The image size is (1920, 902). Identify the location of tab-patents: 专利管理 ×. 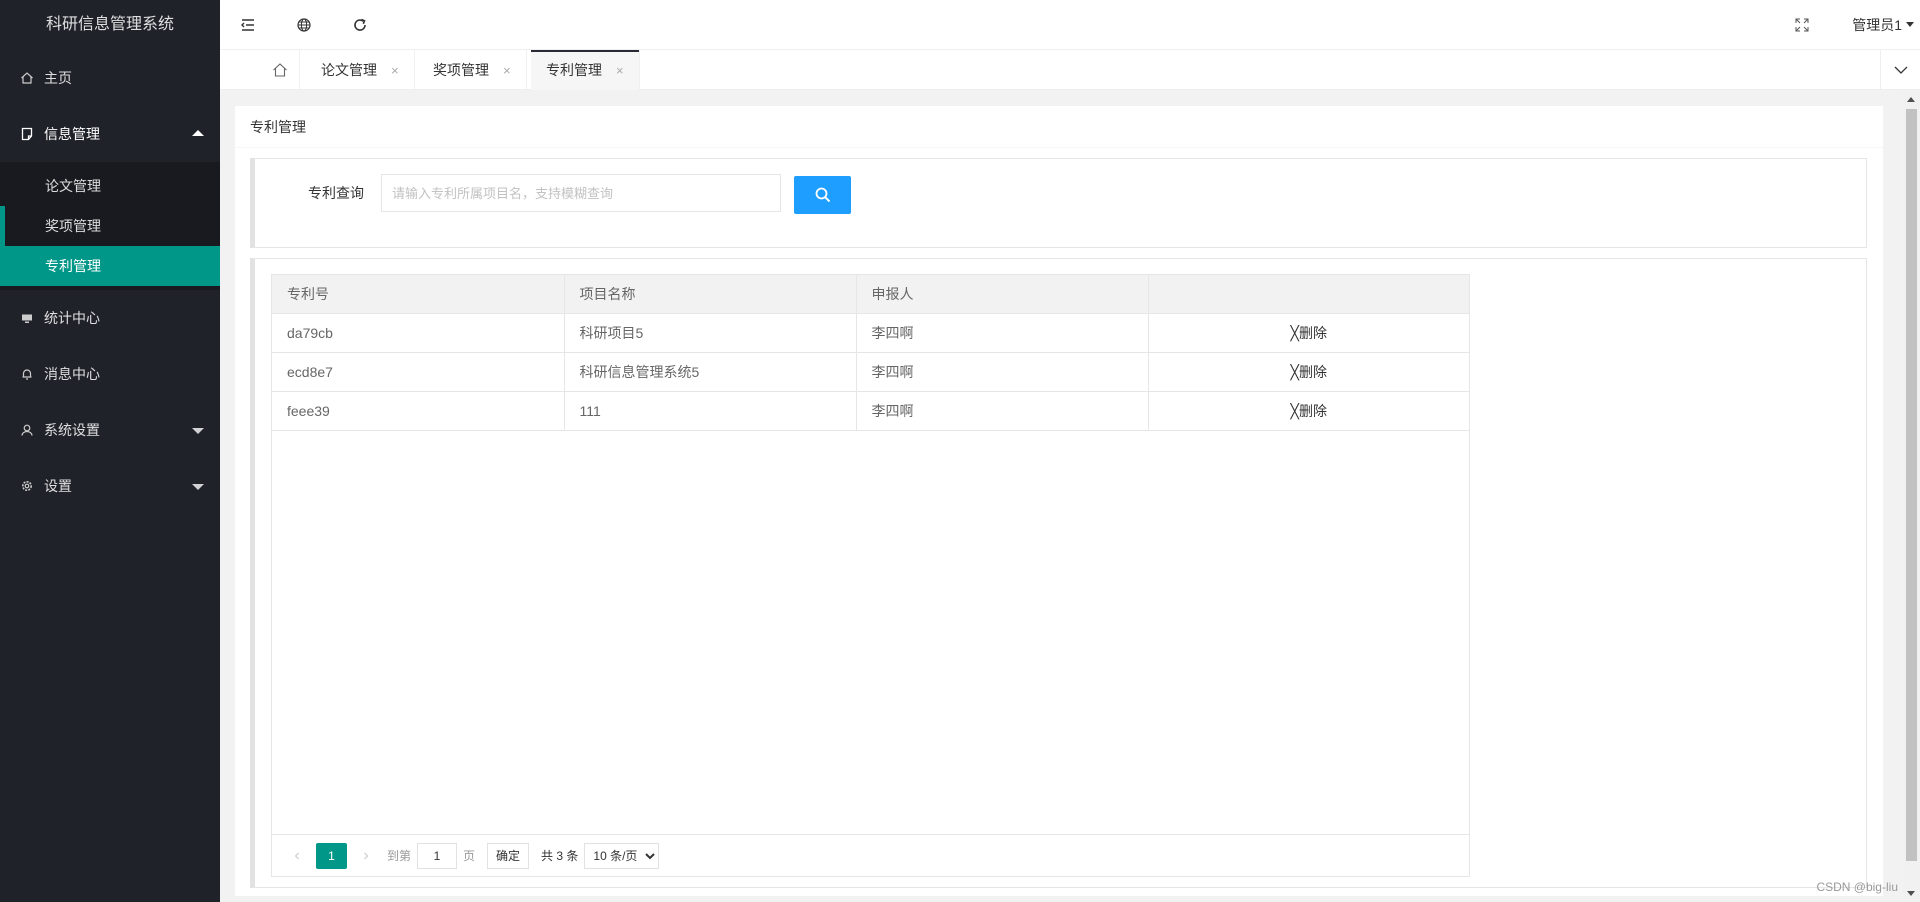
(585, 70).